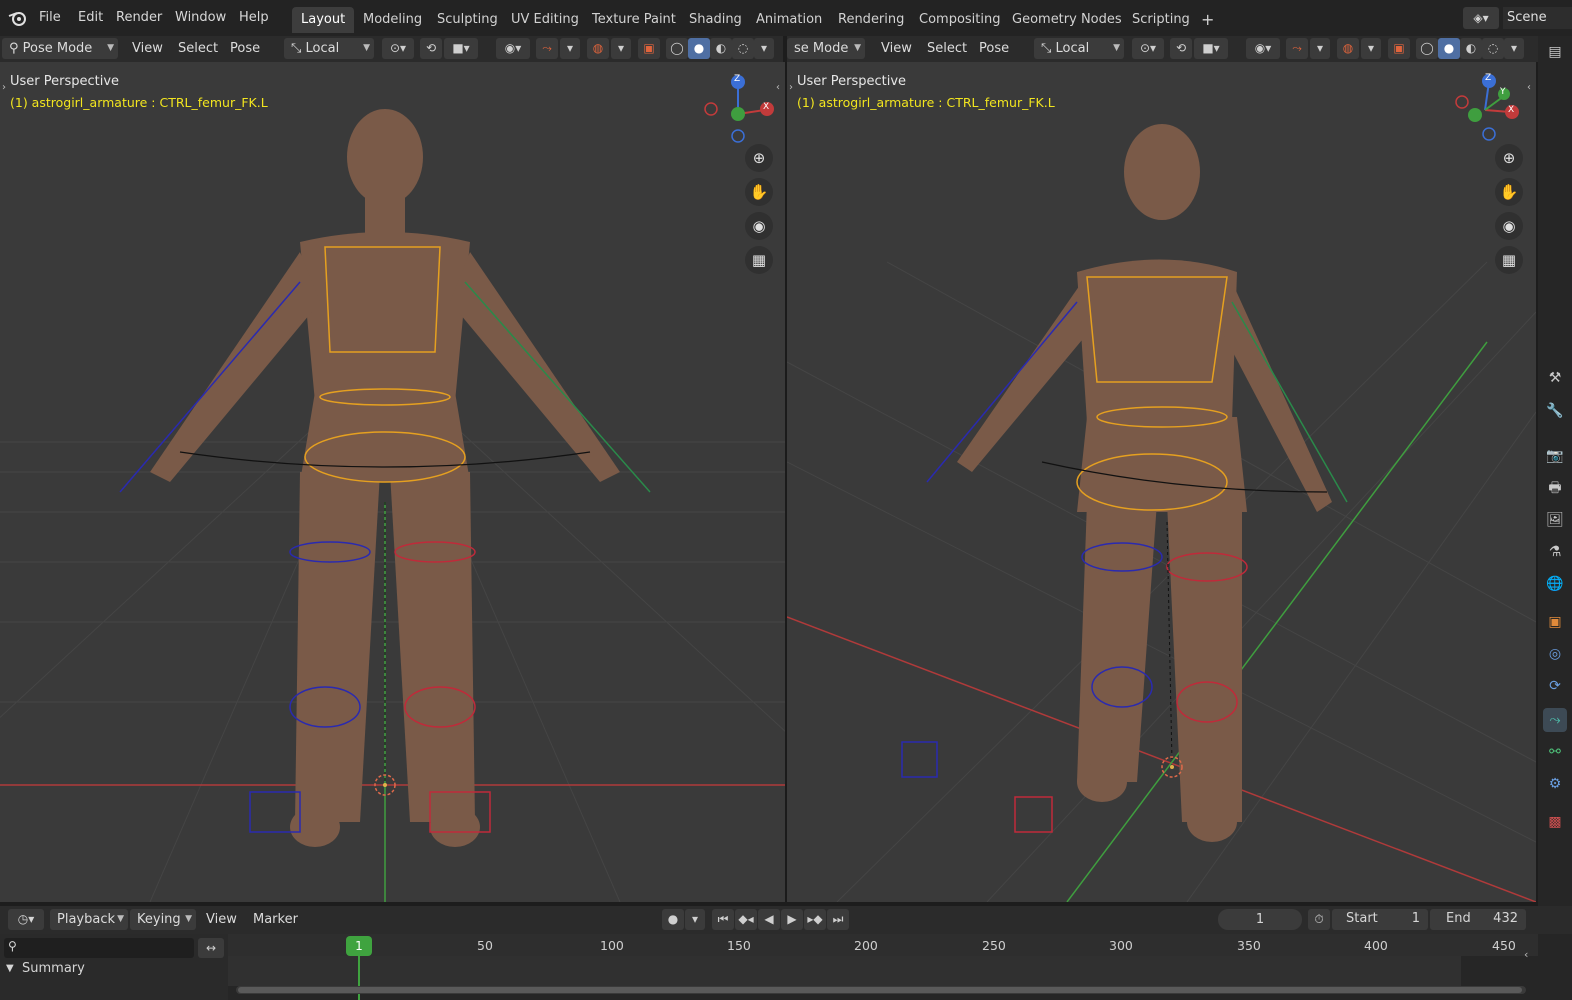  Describe the element at coordinates (545, 20) in the screenshot. I see `tab-uv-editing: UV Editing` at that location.